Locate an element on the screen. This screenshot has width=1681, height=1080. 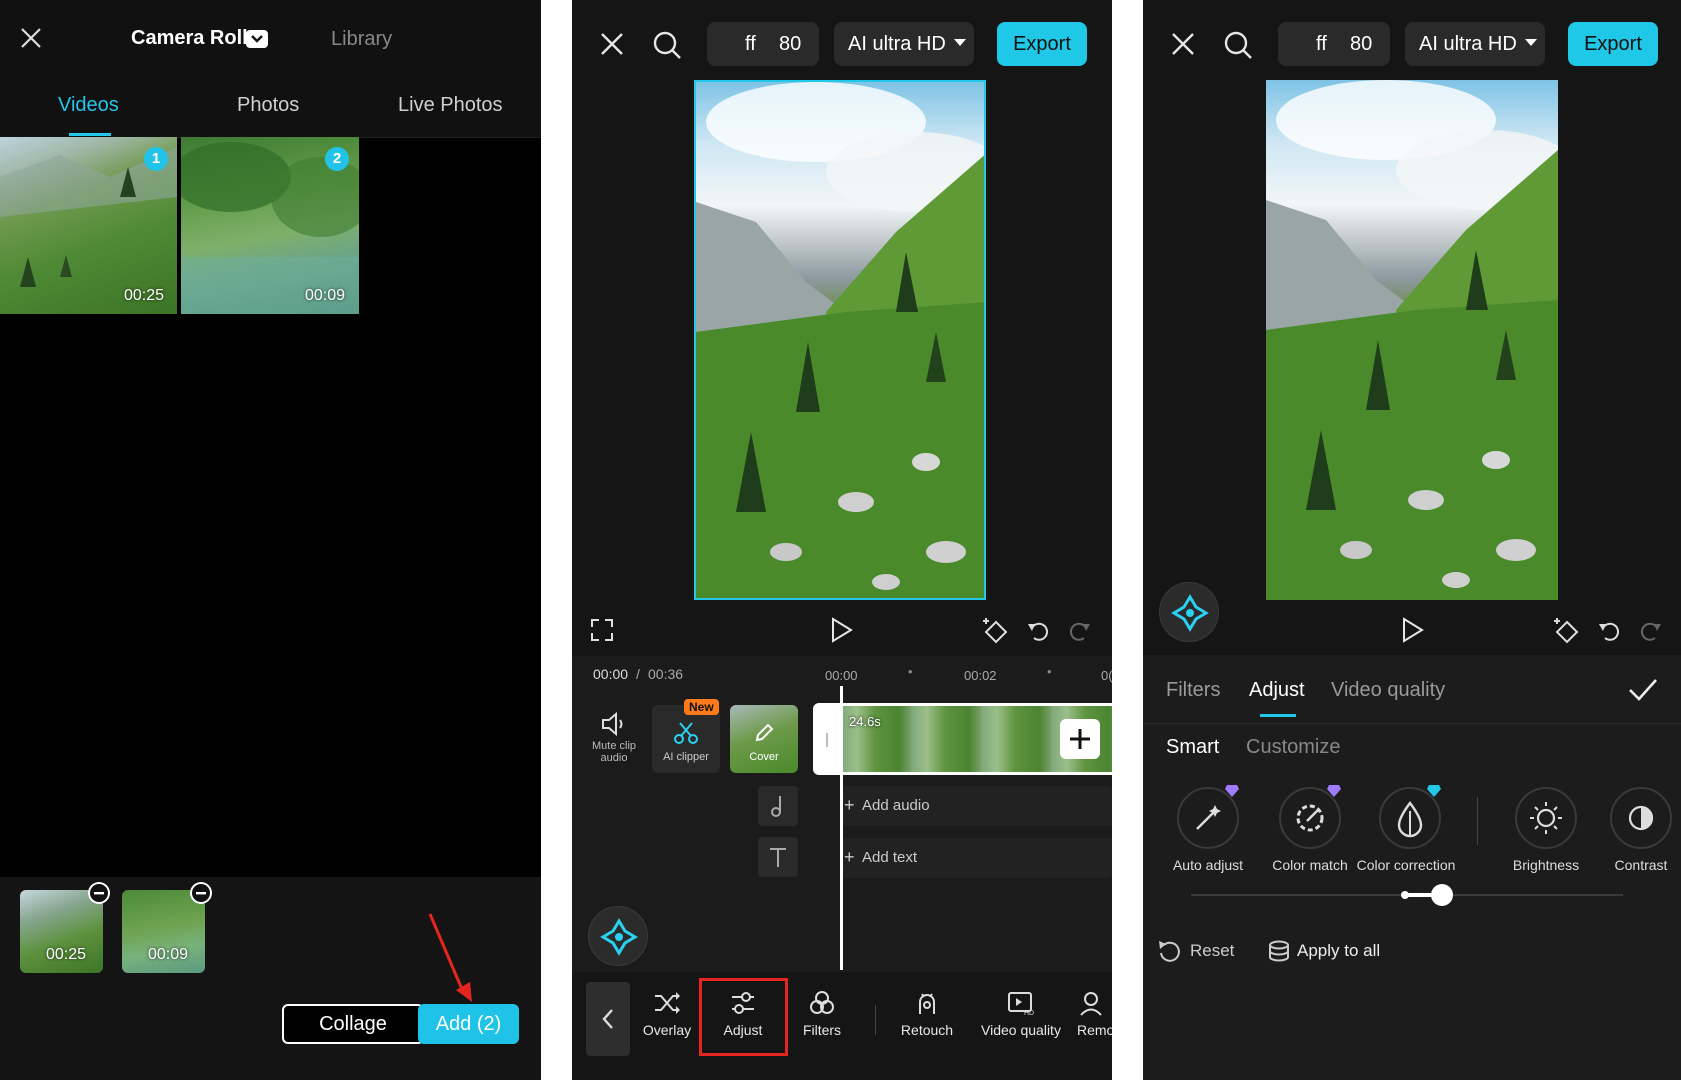
music-note-icon is located at coordinates (778, 806).